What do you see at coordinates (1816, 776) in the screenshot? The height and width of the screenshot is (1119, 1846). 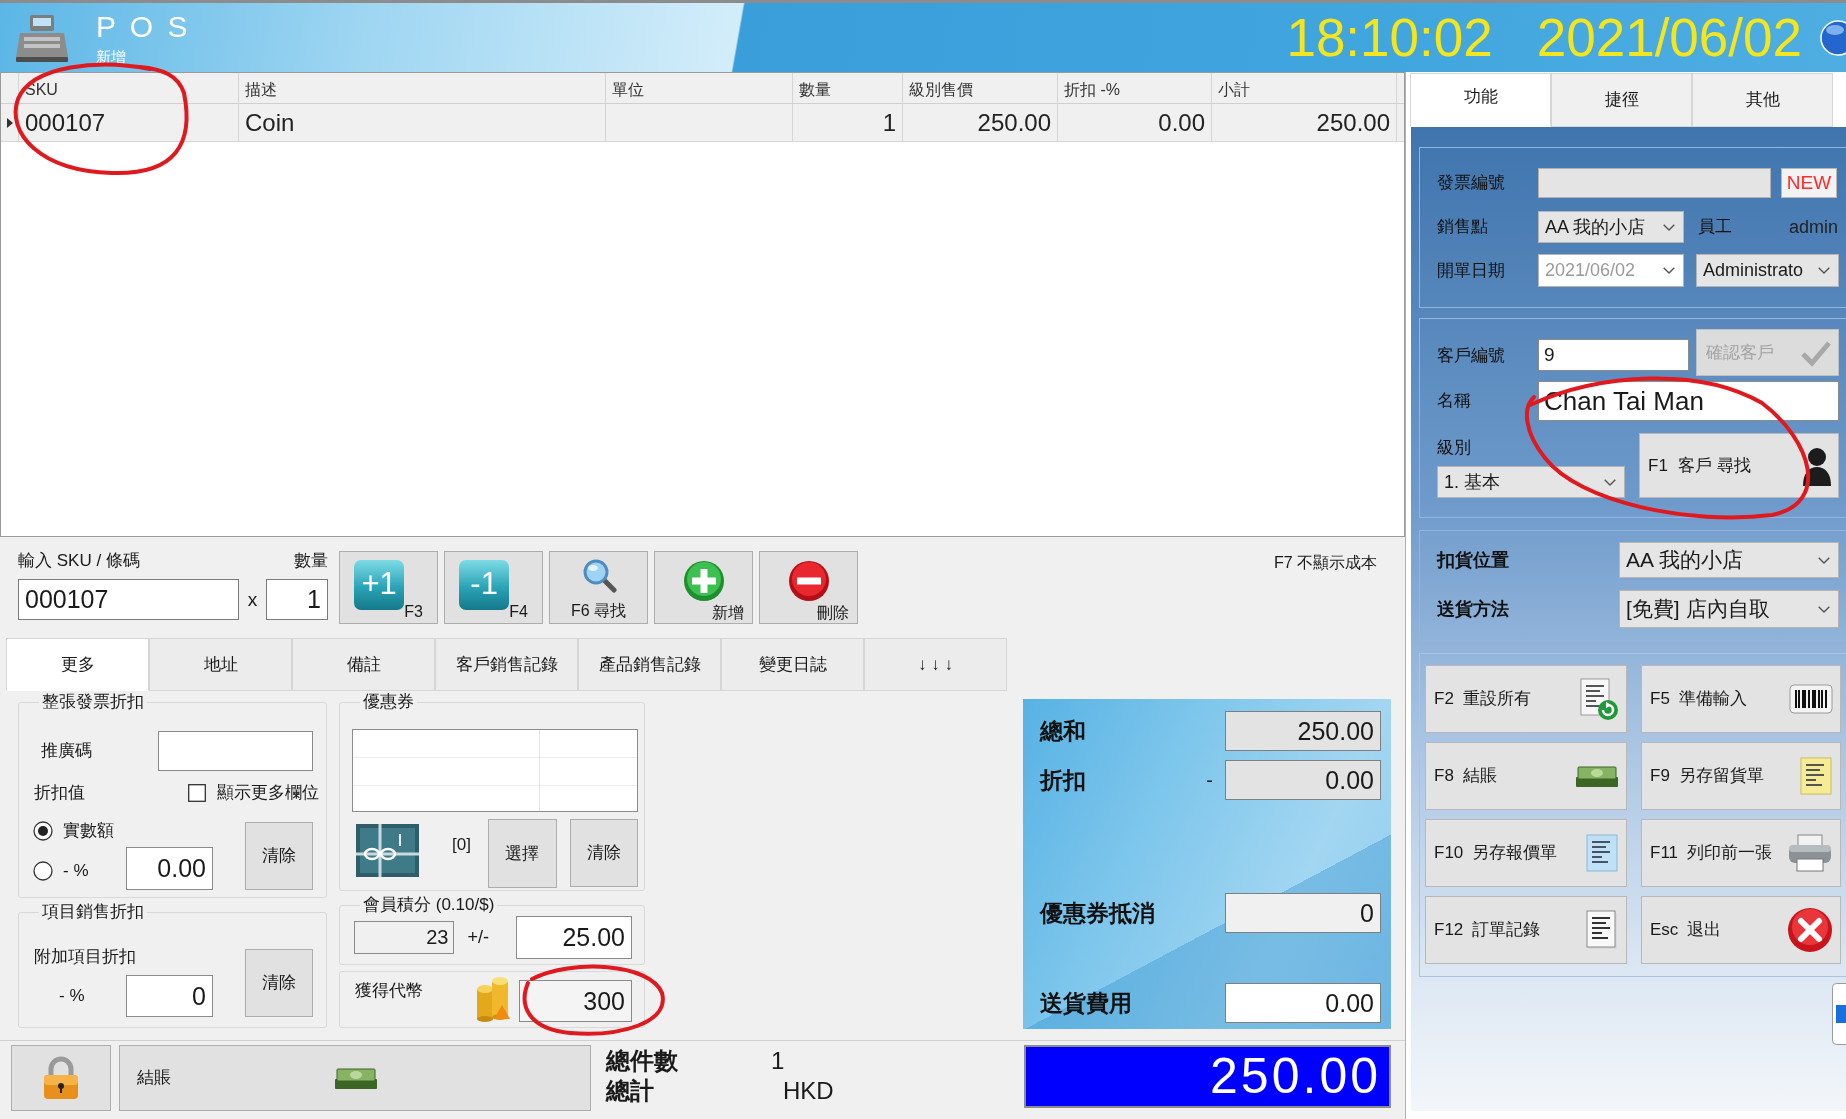 I see `note-icon` at bounding box center [1816, 776].